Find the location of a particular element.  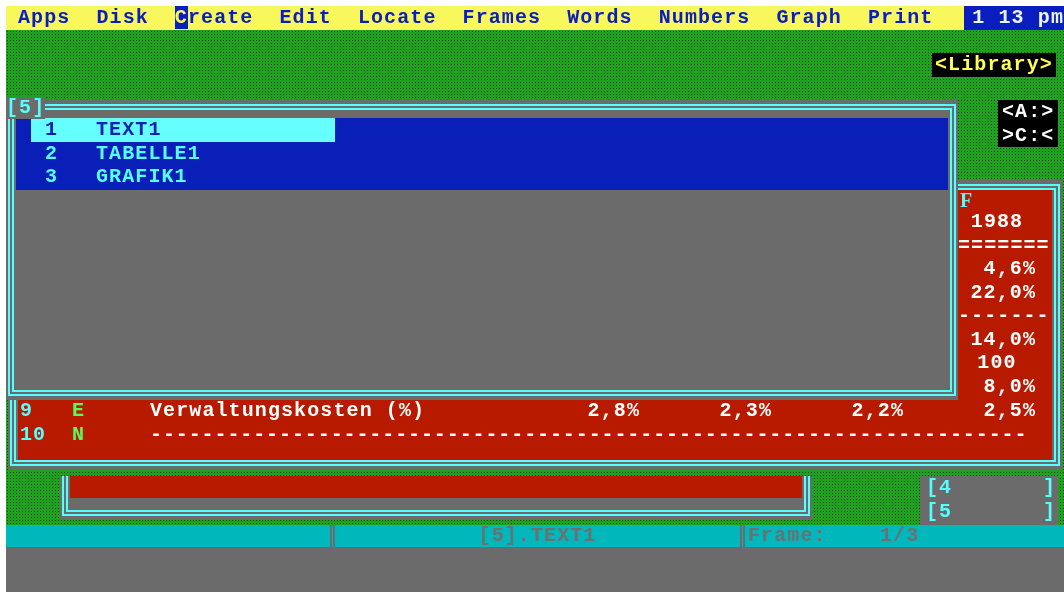

table-cell-text: 2,2% is located at coordinates (877, 411).